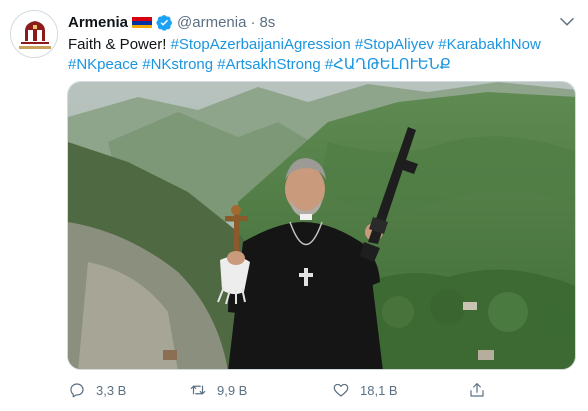 The height and width of the screenshot is (411, 588). I want to click on reply-icon, so click(77, 390).